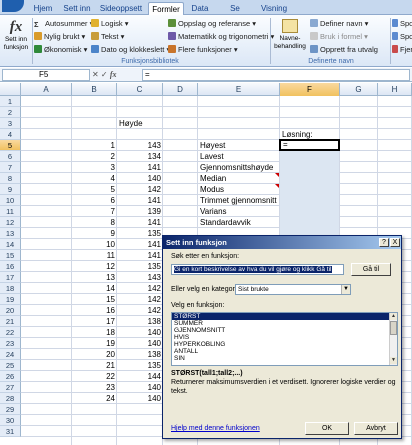 The image size is (412, 445). Describe the element at coordinates (59, 36) in the screenshot. I see `recently-used-button: Nylig brukt ▾` at that location.